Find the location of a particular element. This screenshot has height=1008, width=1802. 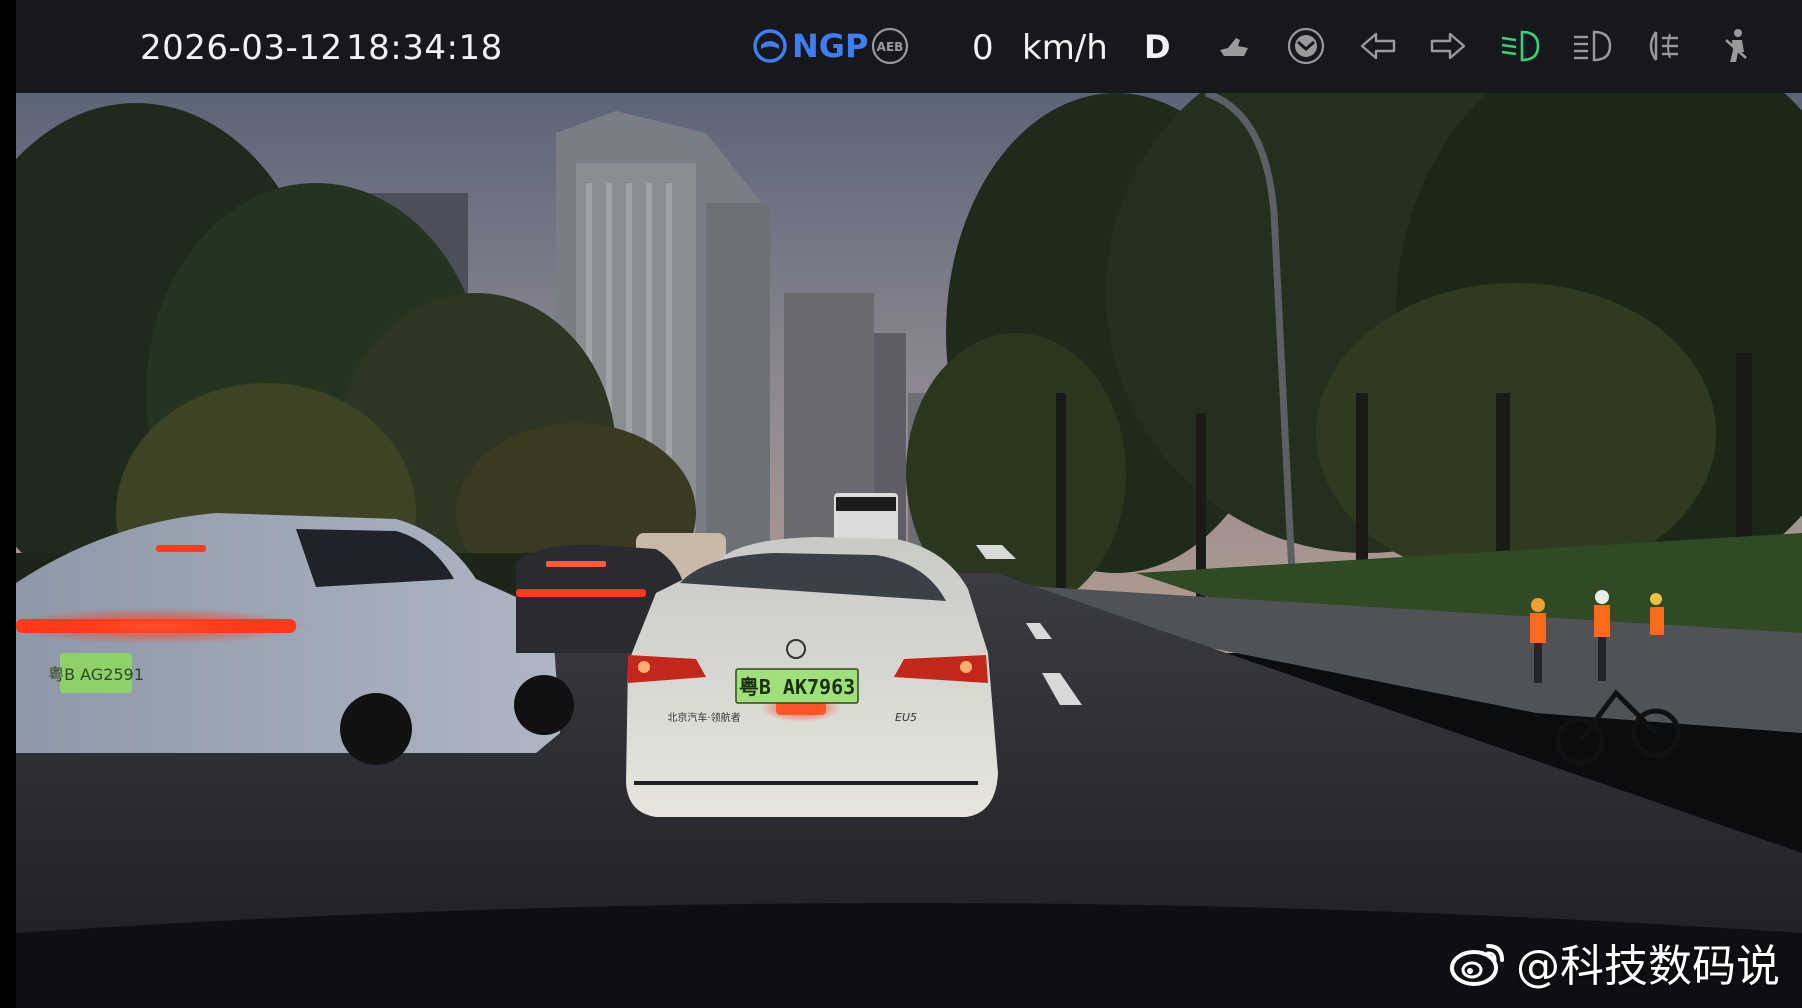

turn-right-icon is located at coordinates (1448, 46).